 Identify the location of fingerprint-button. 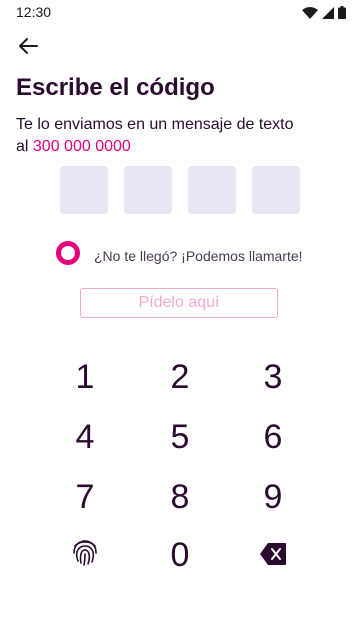
(85, 555).